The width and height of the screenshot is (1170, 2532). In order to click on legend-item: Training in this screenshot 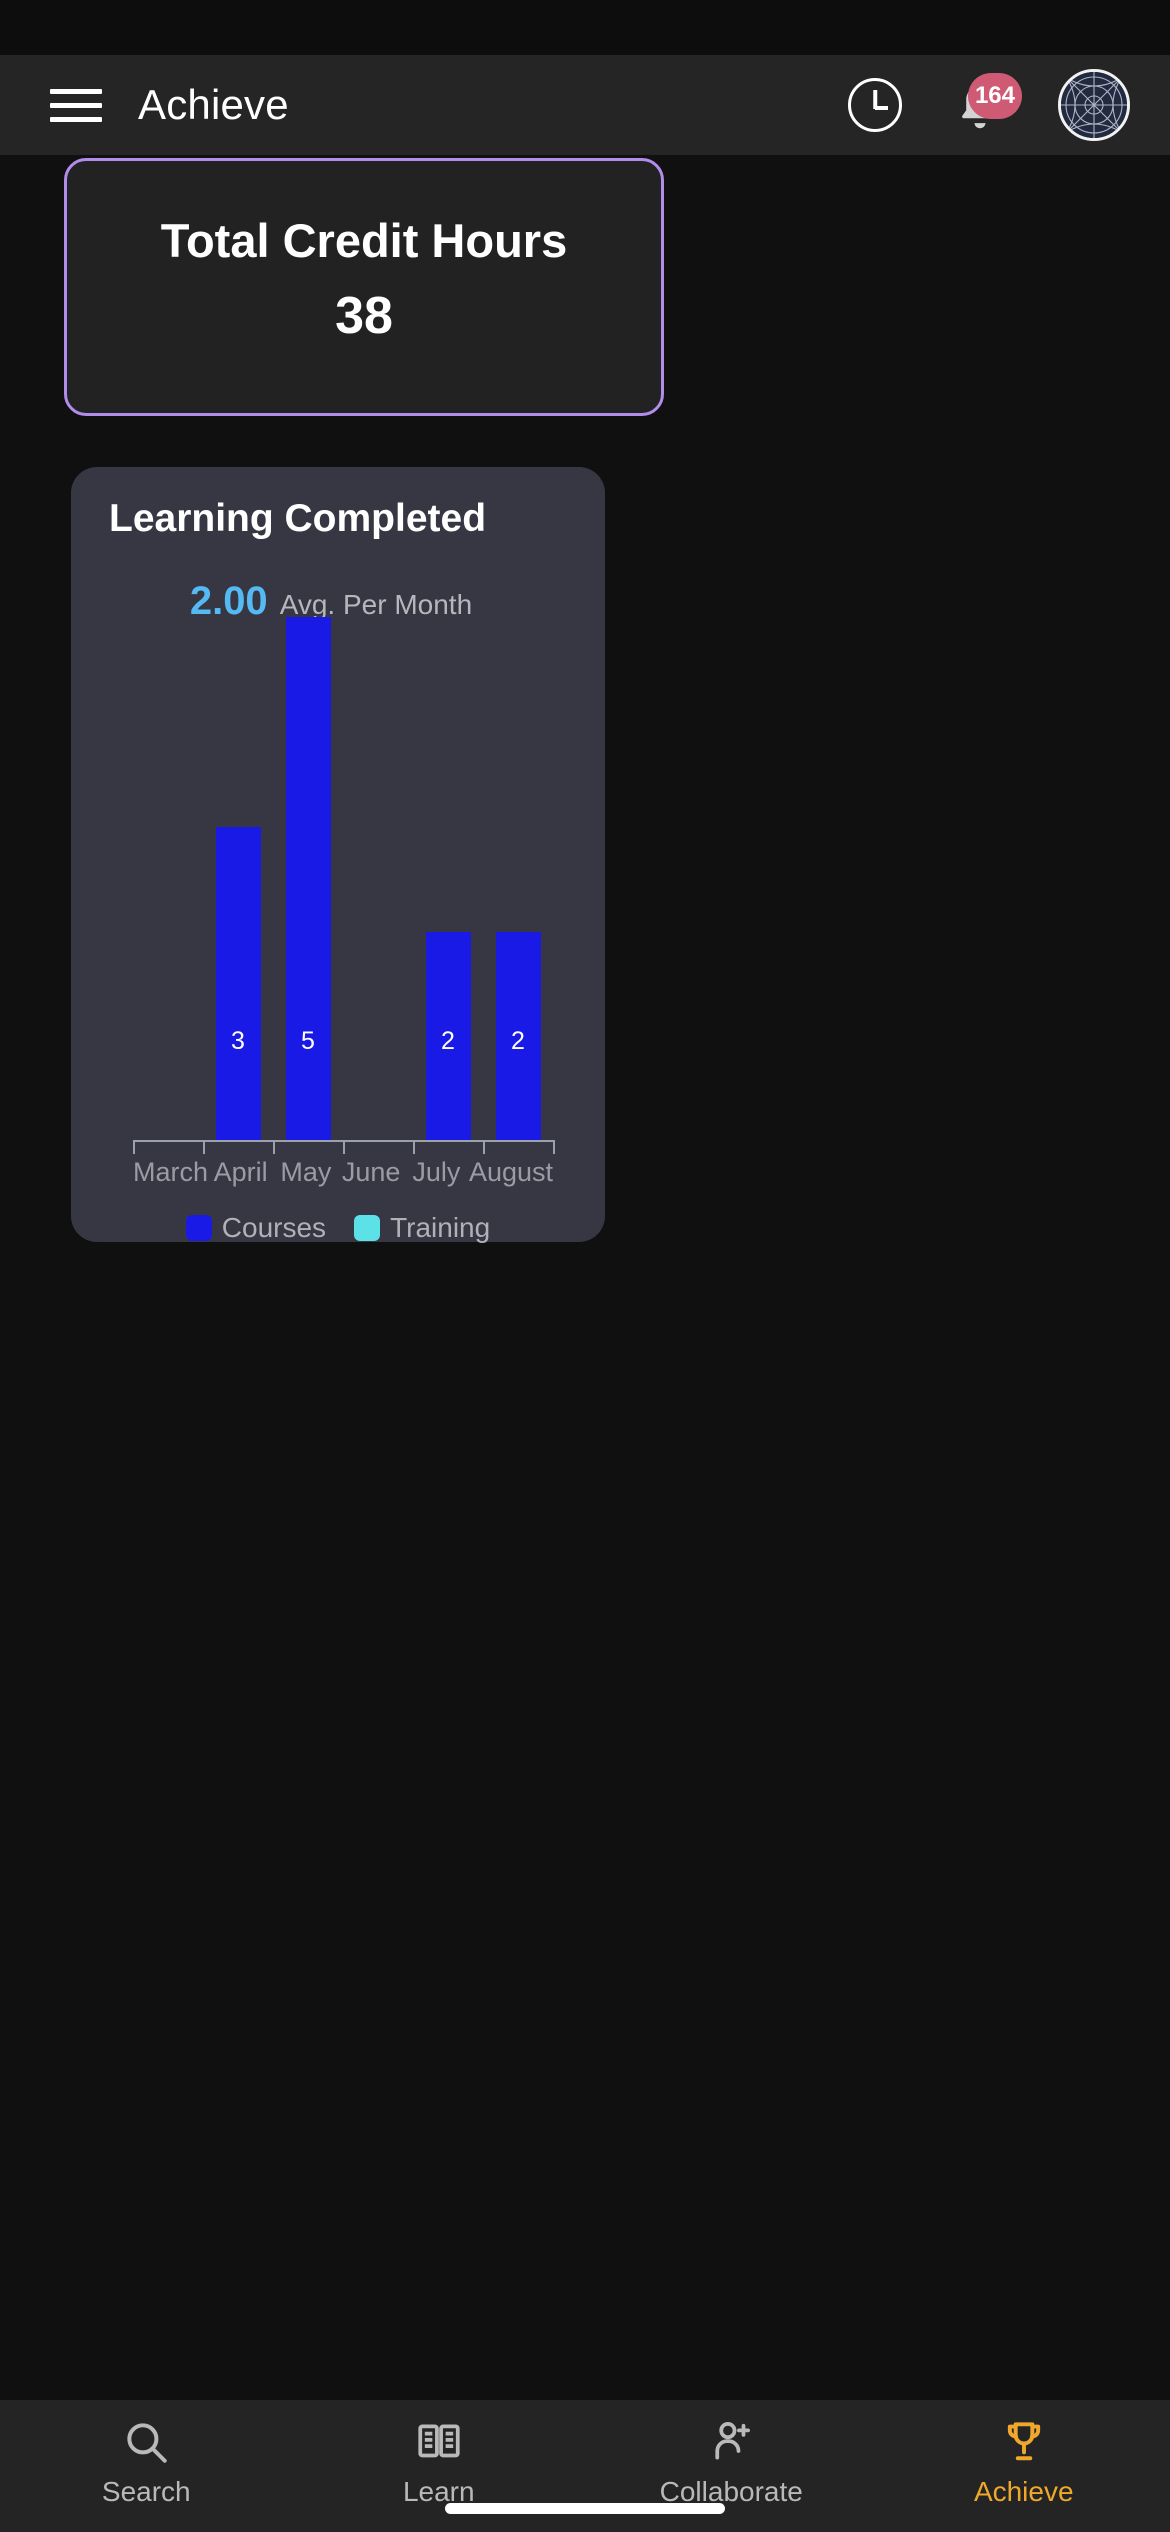, I will do `click(422, 1228)`.